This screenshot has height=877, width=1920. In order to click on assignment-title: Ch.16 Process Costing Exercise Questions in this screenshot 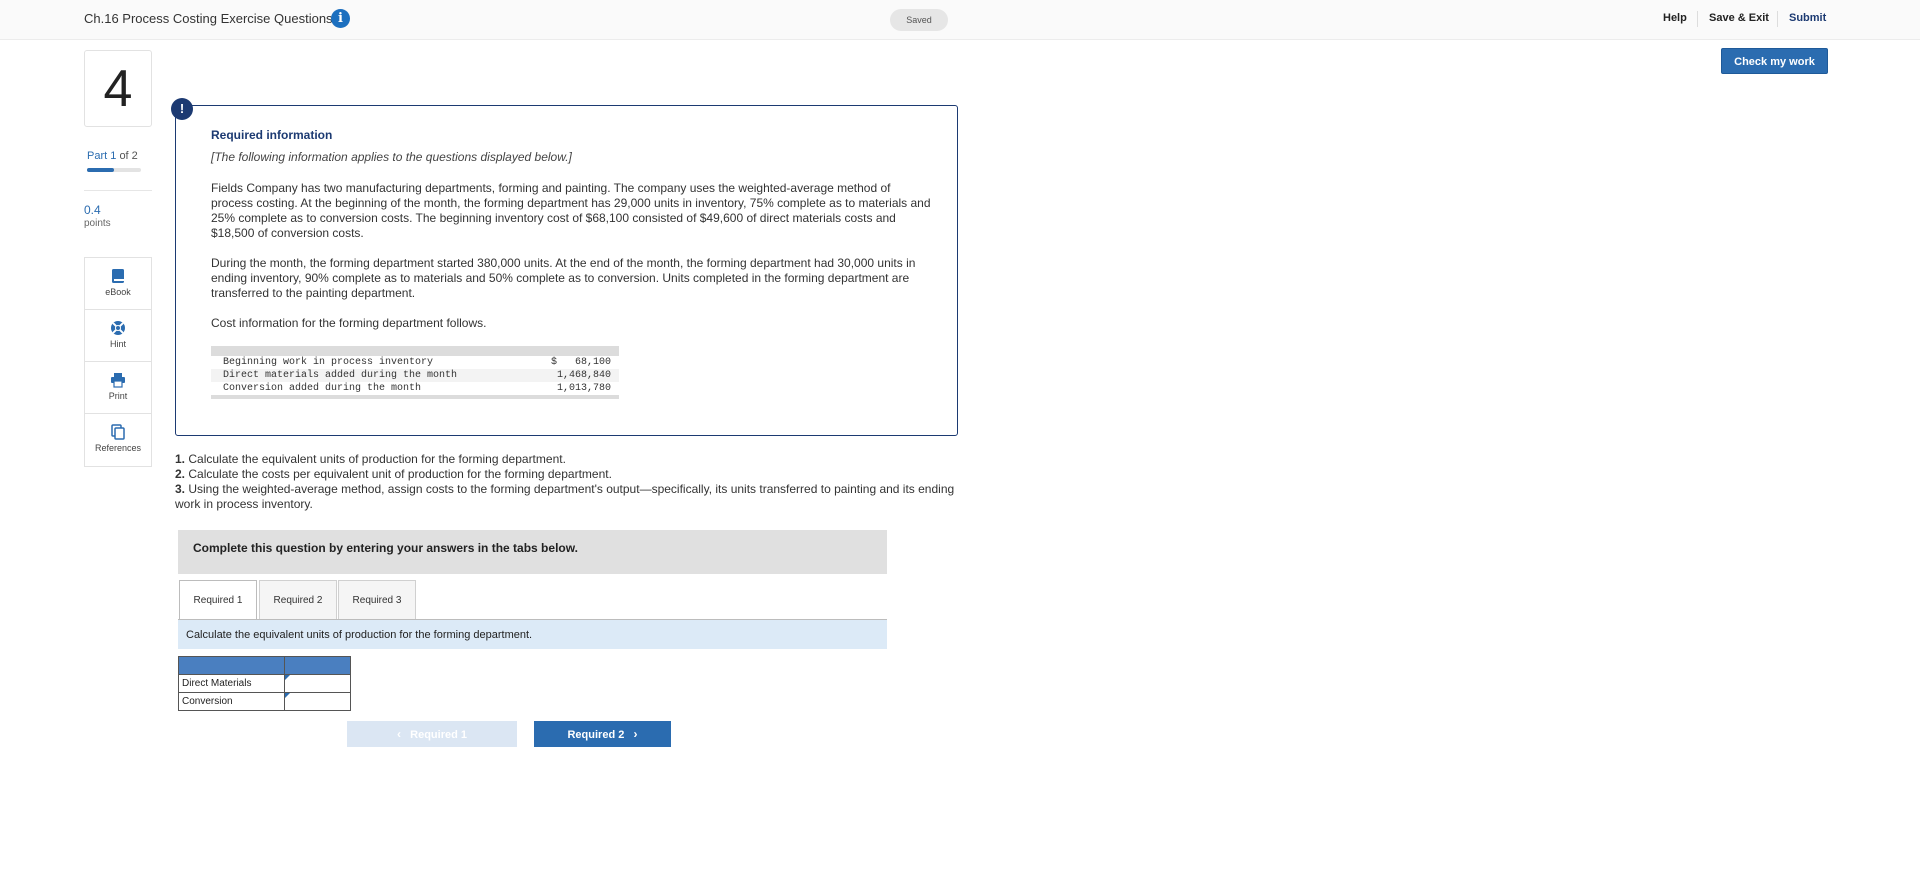, I will do `click(208, 18)`.